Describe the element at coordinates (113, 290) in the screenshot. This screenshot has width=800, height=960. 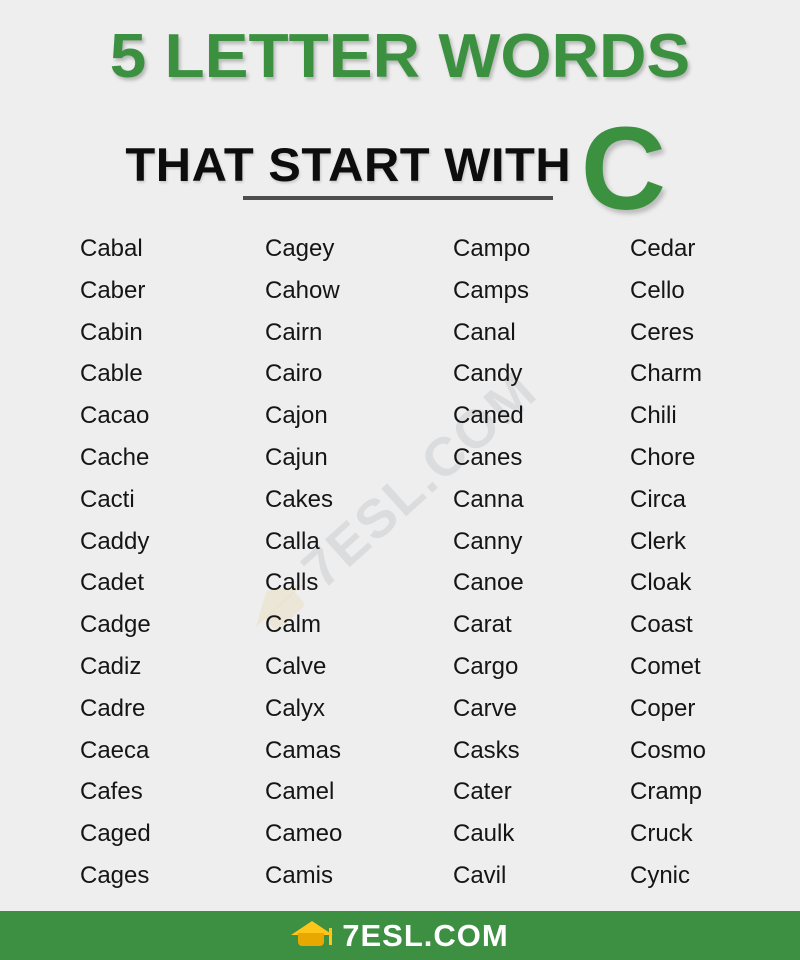
I see `word-item: Caber` at that location.